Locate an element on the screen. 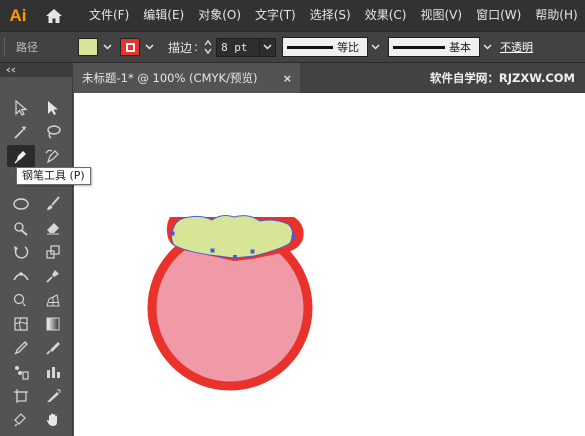 This screenshot has height=436, width=585. stroke-swatch is located at coordinates (130, 47).